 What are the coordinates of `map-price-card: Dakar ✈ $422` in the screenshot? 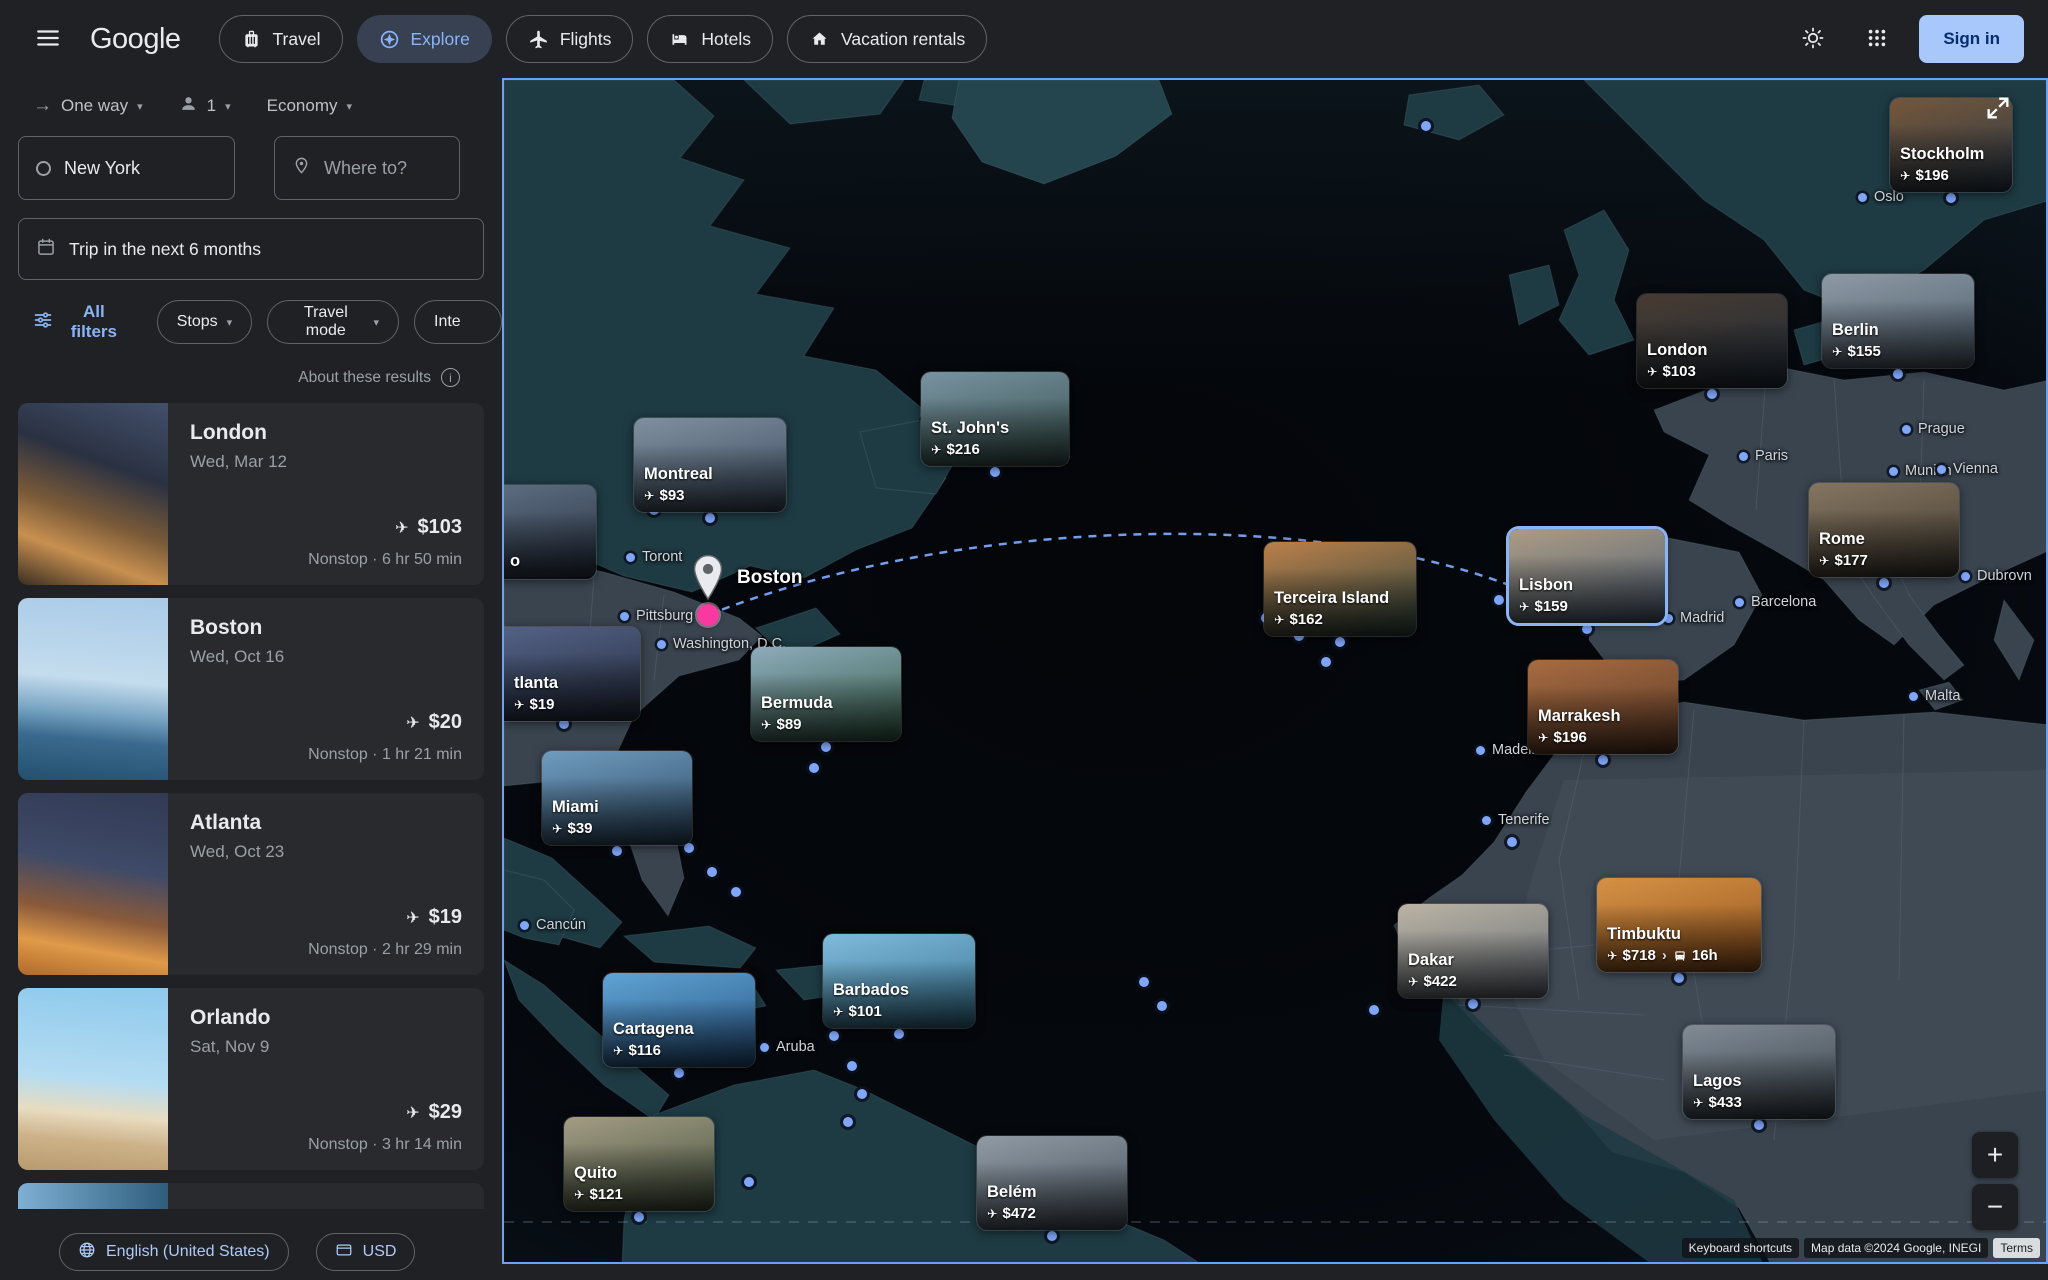 It's located at (1473, 951).